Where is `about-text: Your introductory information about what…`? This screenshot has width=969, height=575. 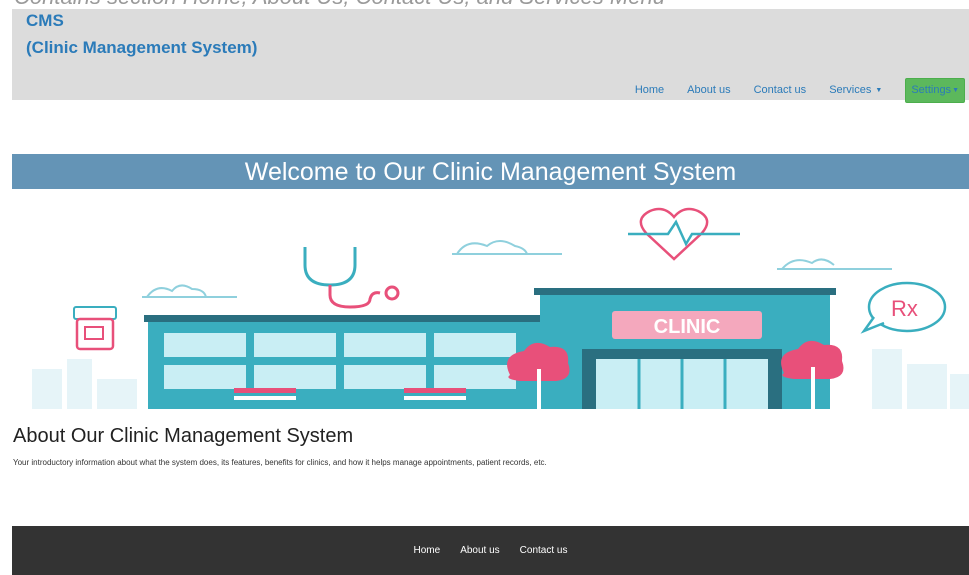
about-text: Your introductory information about what… is located at coordinates (280, 462).